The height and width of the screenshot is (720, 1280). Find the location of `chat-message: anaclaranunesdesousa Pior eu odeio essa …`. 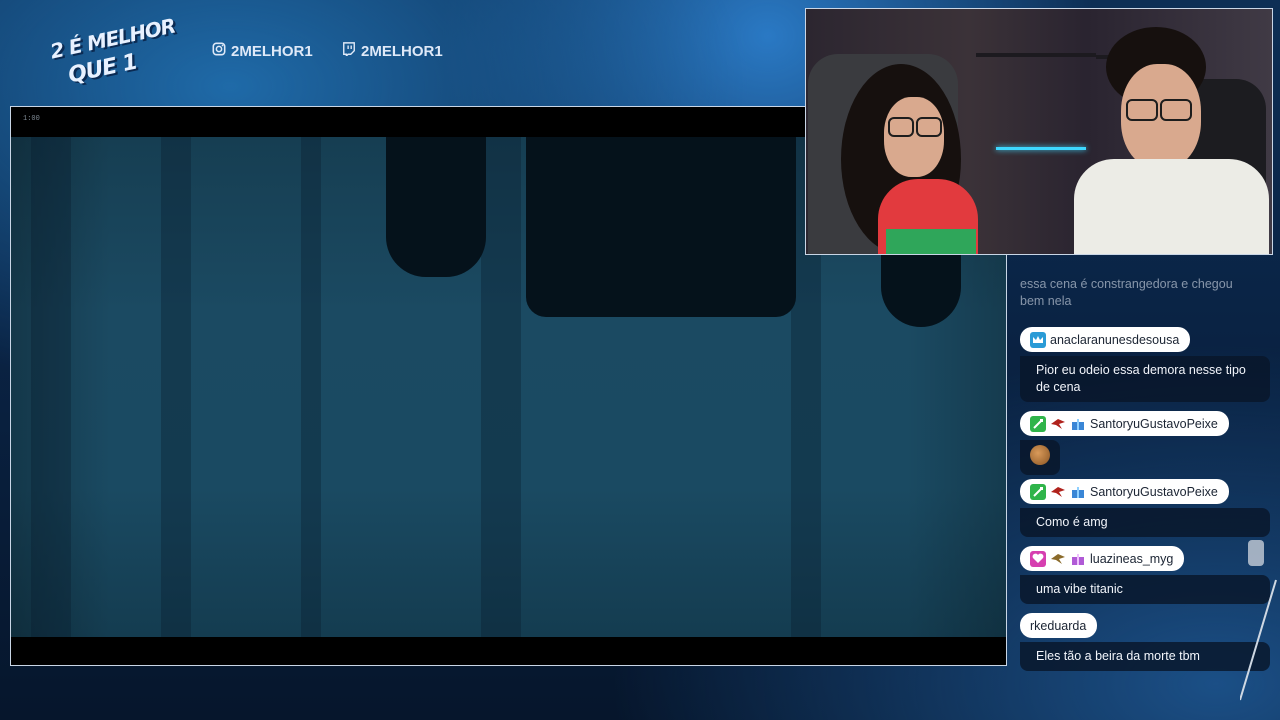

chat-message: anaclaranunesdesousa Pior eu odeio essa … is located at coordinates (1145, 364).